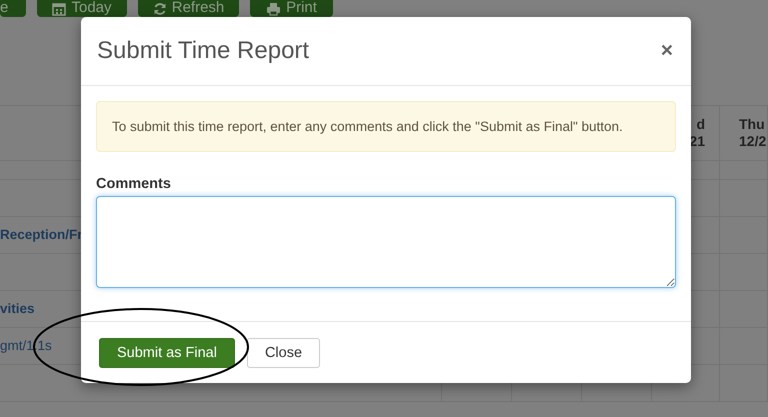 Image resolution: width=768 pixels, height=417 pixels. What do you see at coordinates (17, 308) in the screenshot?
I see `row-label: vities` at bounding box center [17, 308].